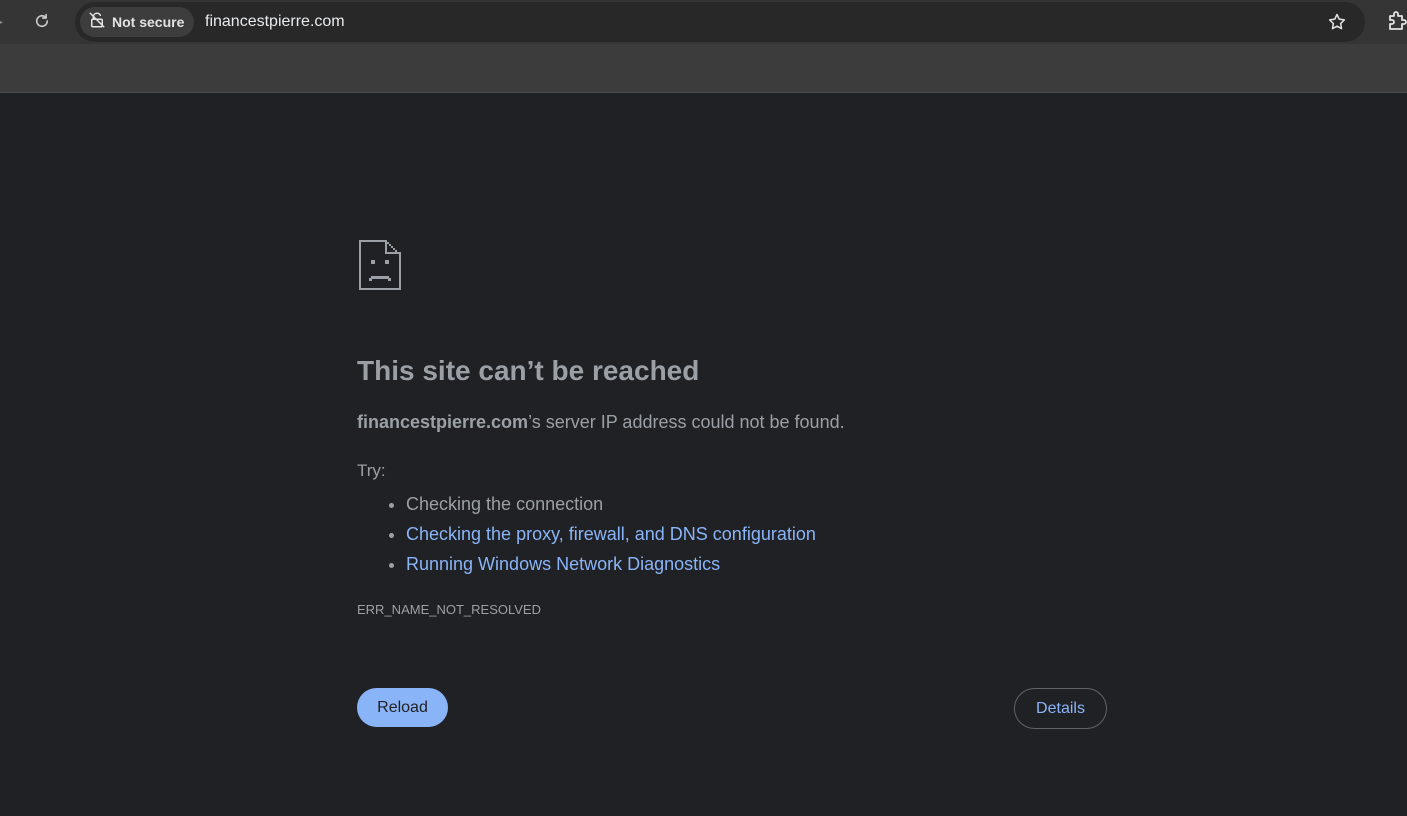  I want to click on browser-chrome: ▸ Not secure financestpierre.com, so click(703, 46).